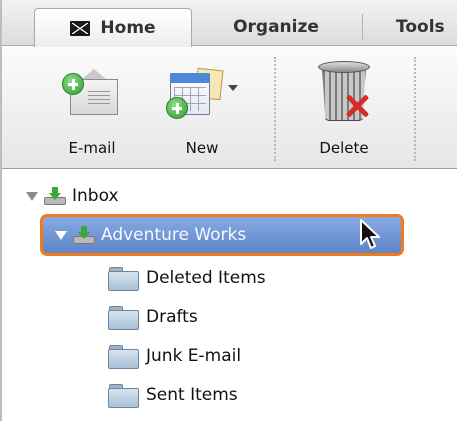  I want to click on tab-organize-label: Organize, so click(276, 27).